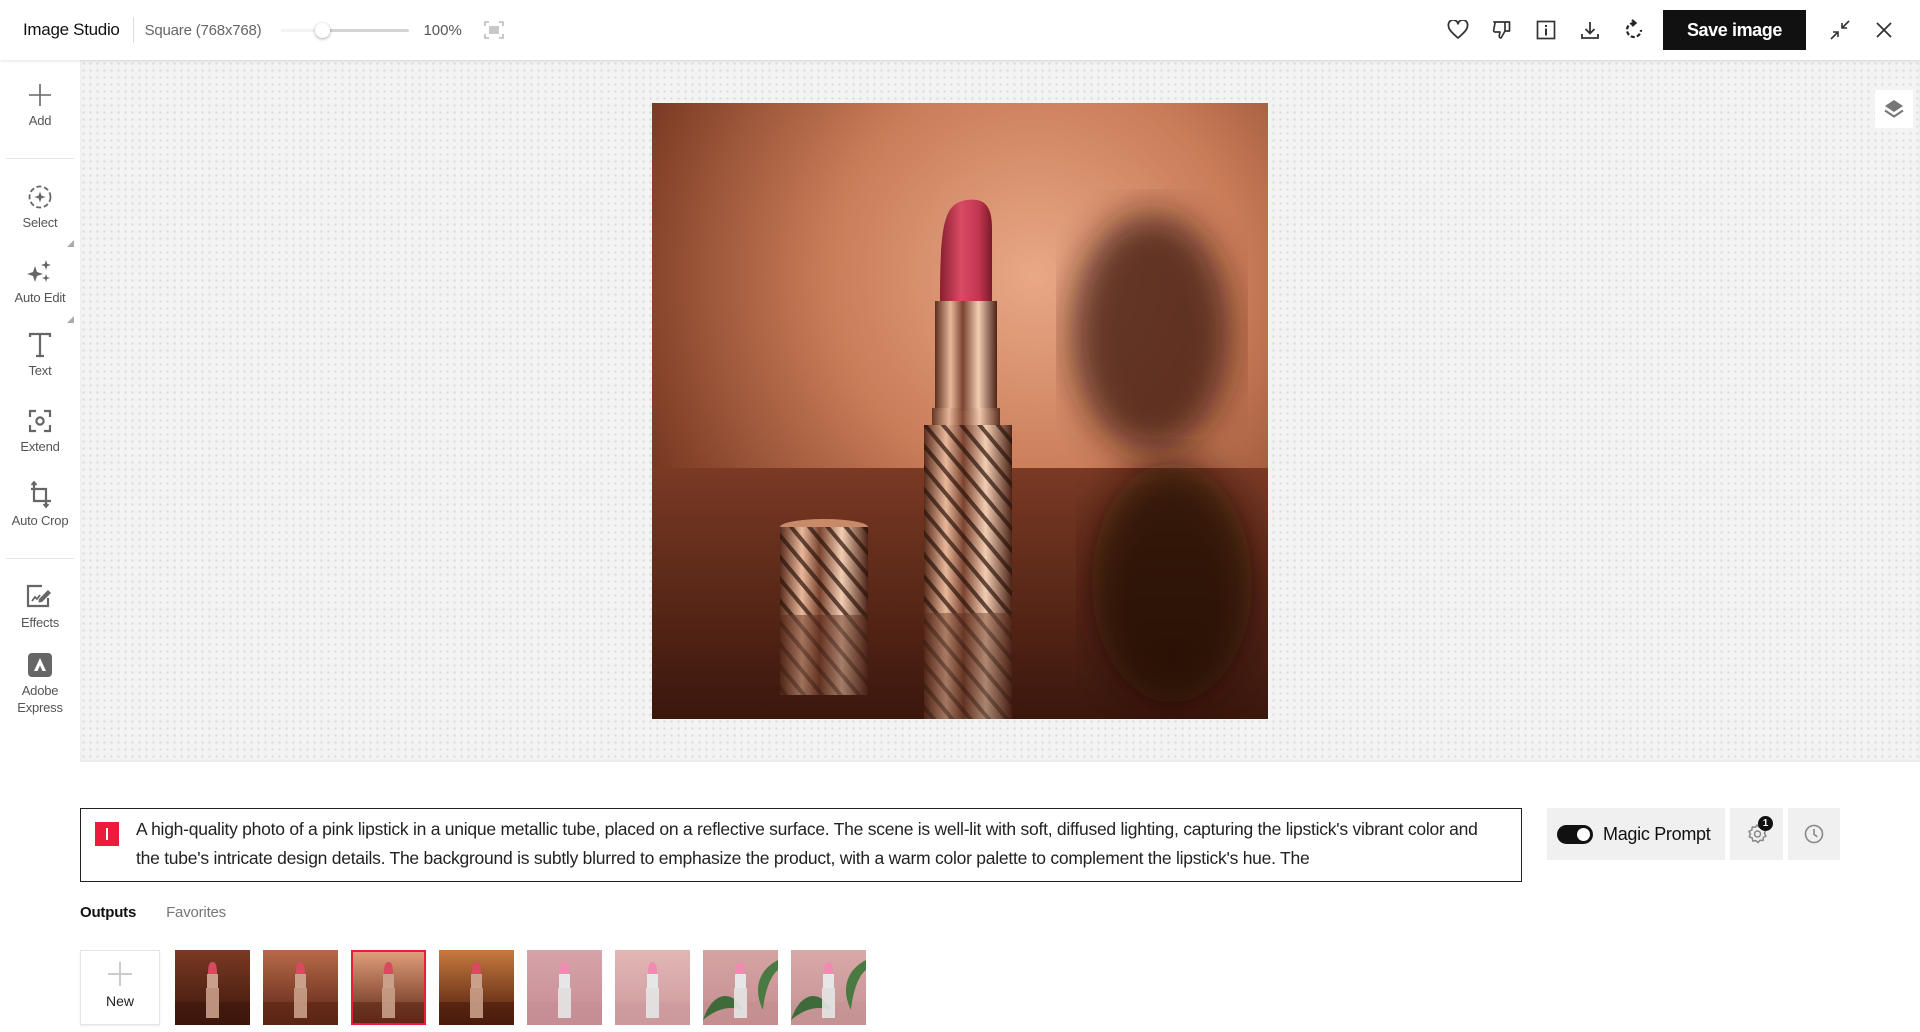 This screenshot has width=1920, height=1032. I want to click on tool-label: Adobe Express, so click(40, 699).